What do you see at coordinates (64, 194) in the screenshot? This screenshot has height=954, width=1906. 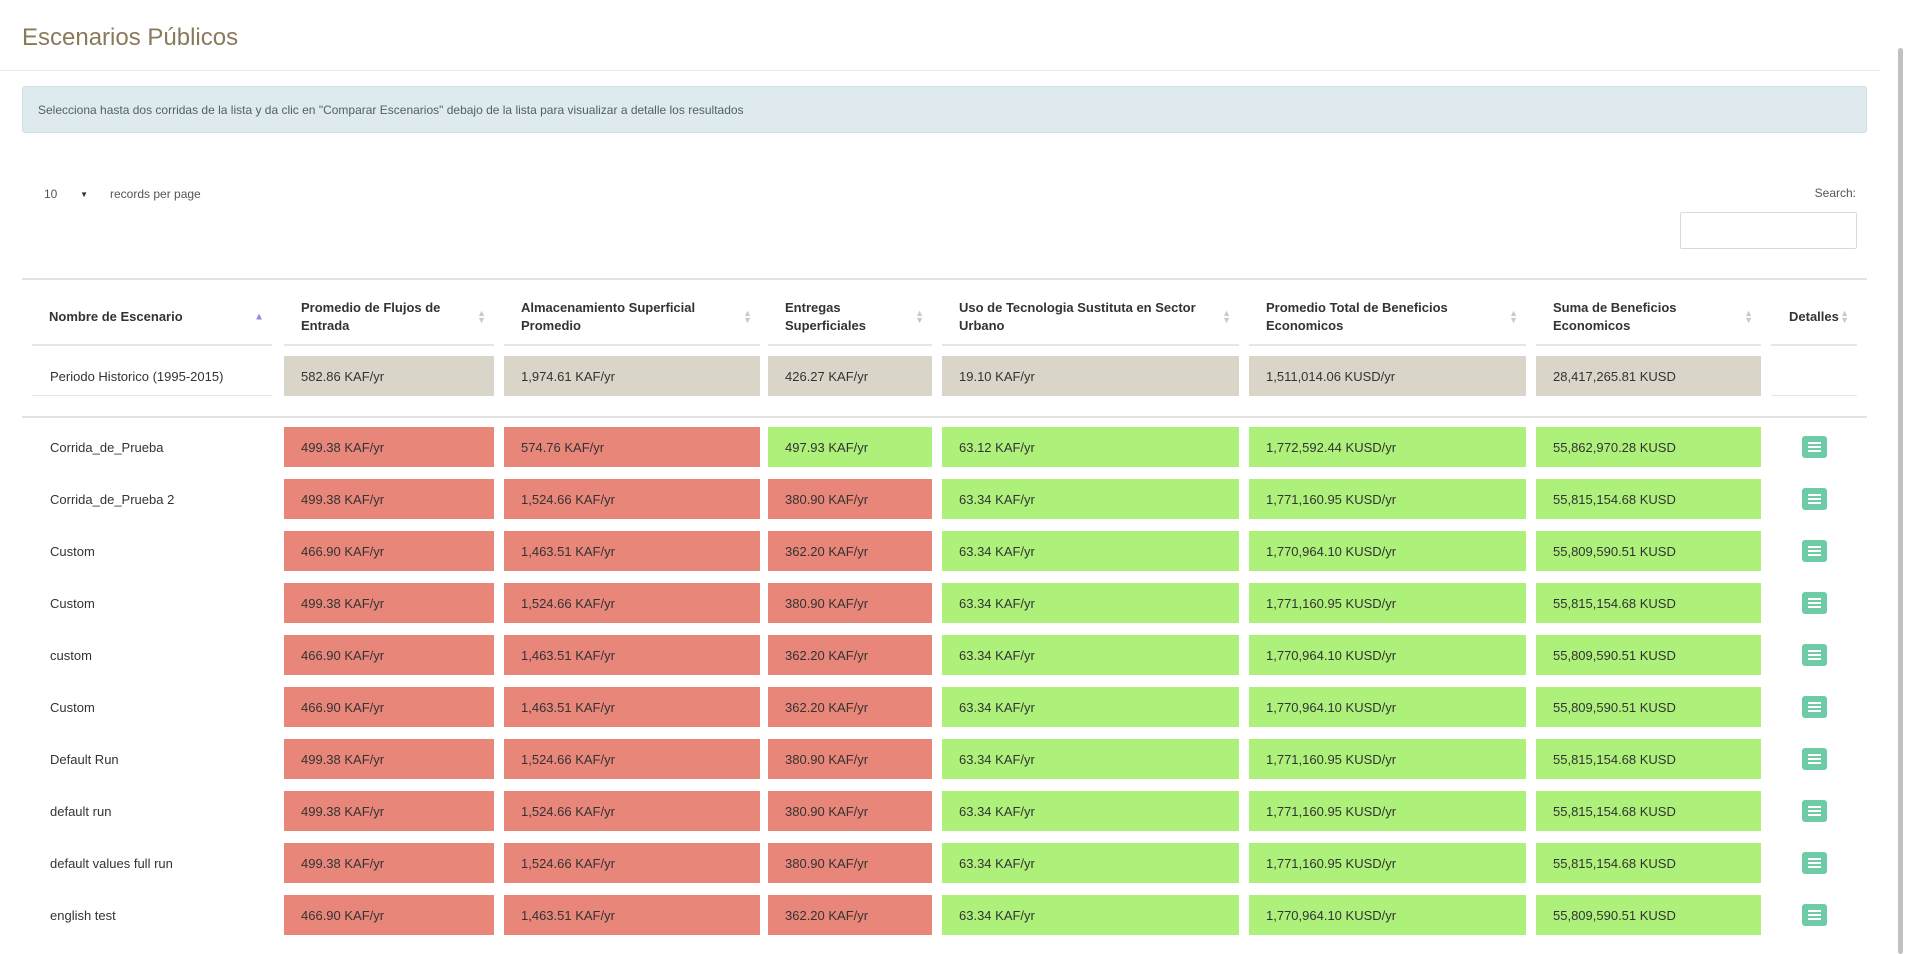 I see `page-length-select: 10 ▼` at bounding box center [64, 194].